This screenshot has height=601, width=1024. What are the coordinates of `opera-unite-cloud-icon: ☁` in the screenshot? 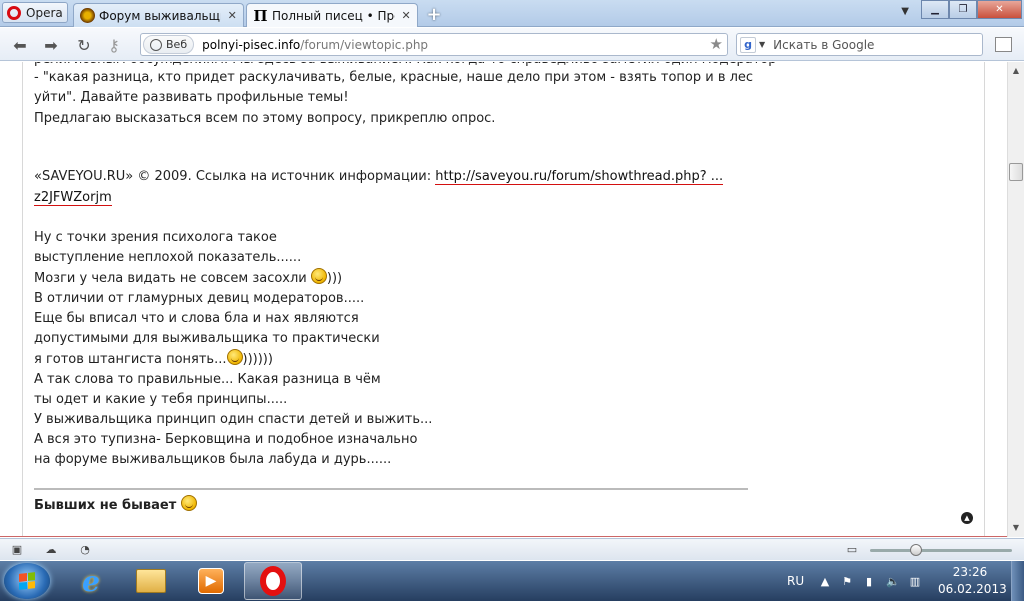 It's located at (51, 549).